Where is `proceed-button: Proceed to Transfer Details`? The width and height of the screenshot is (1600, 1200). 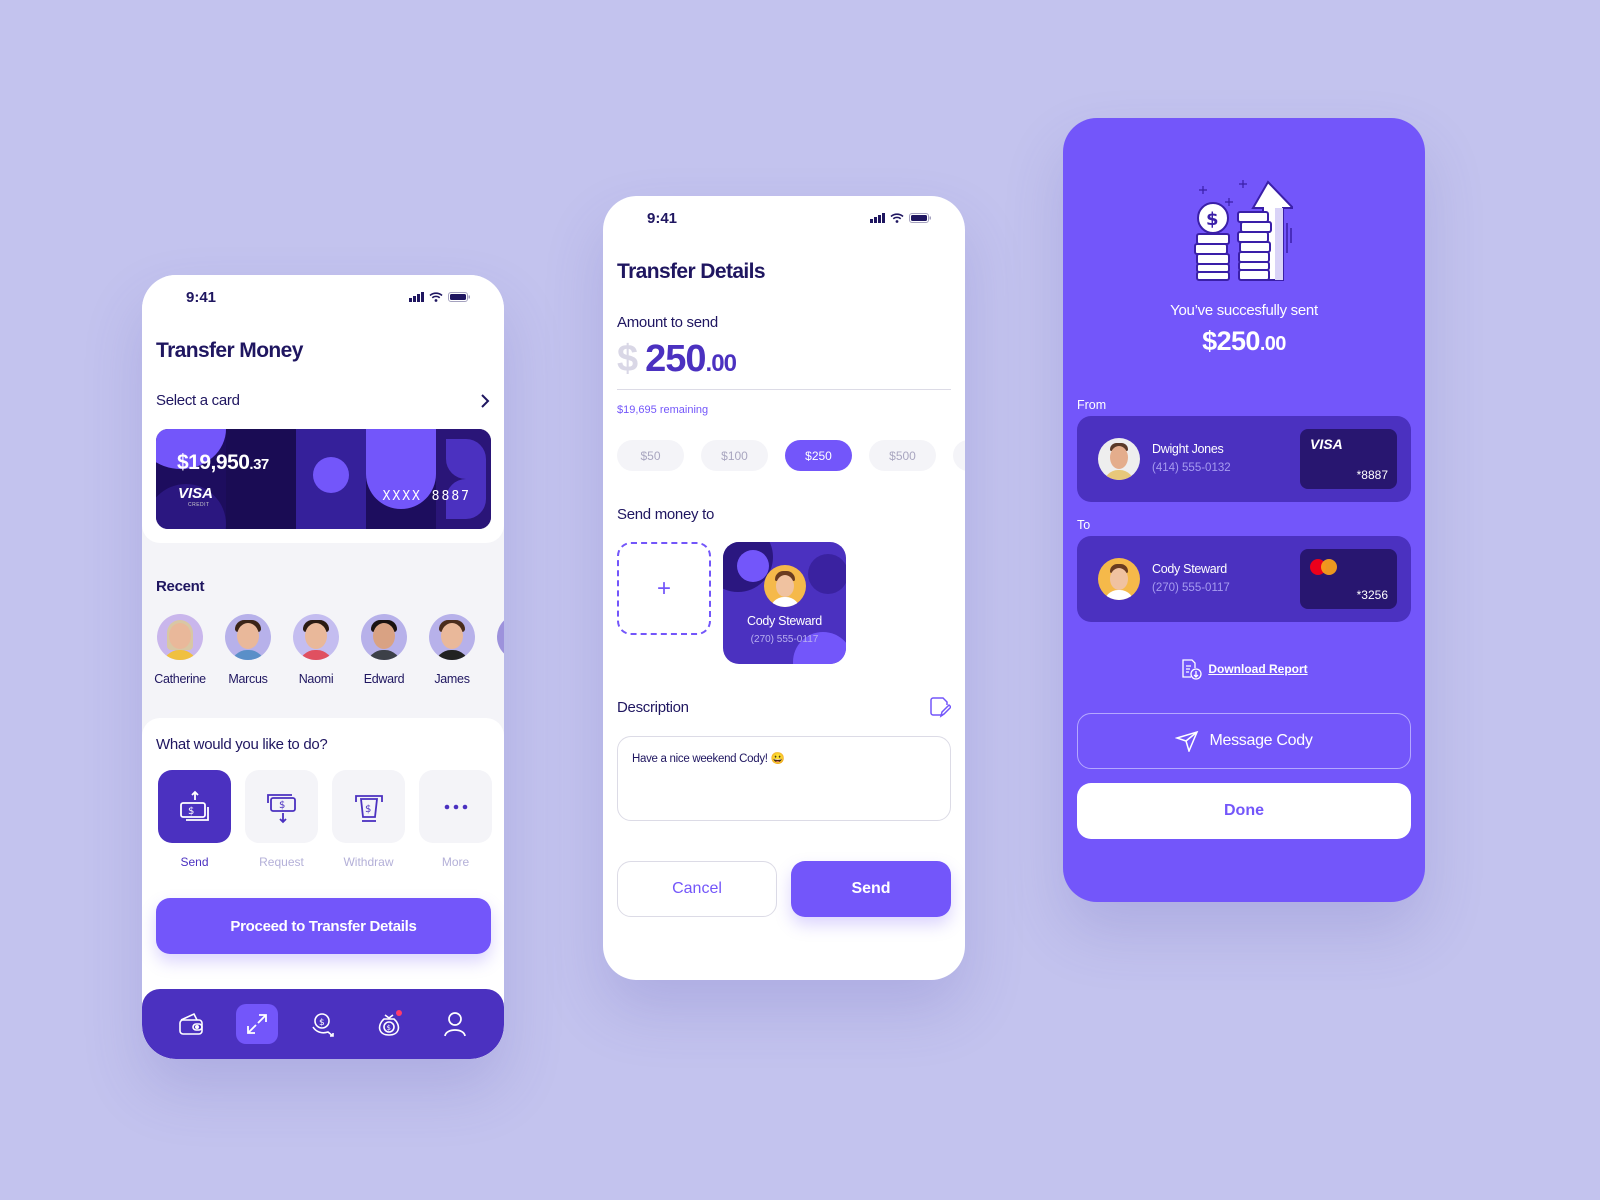
proceed-button: Proceed to Transfer Details is located at coordinates (323, 926).